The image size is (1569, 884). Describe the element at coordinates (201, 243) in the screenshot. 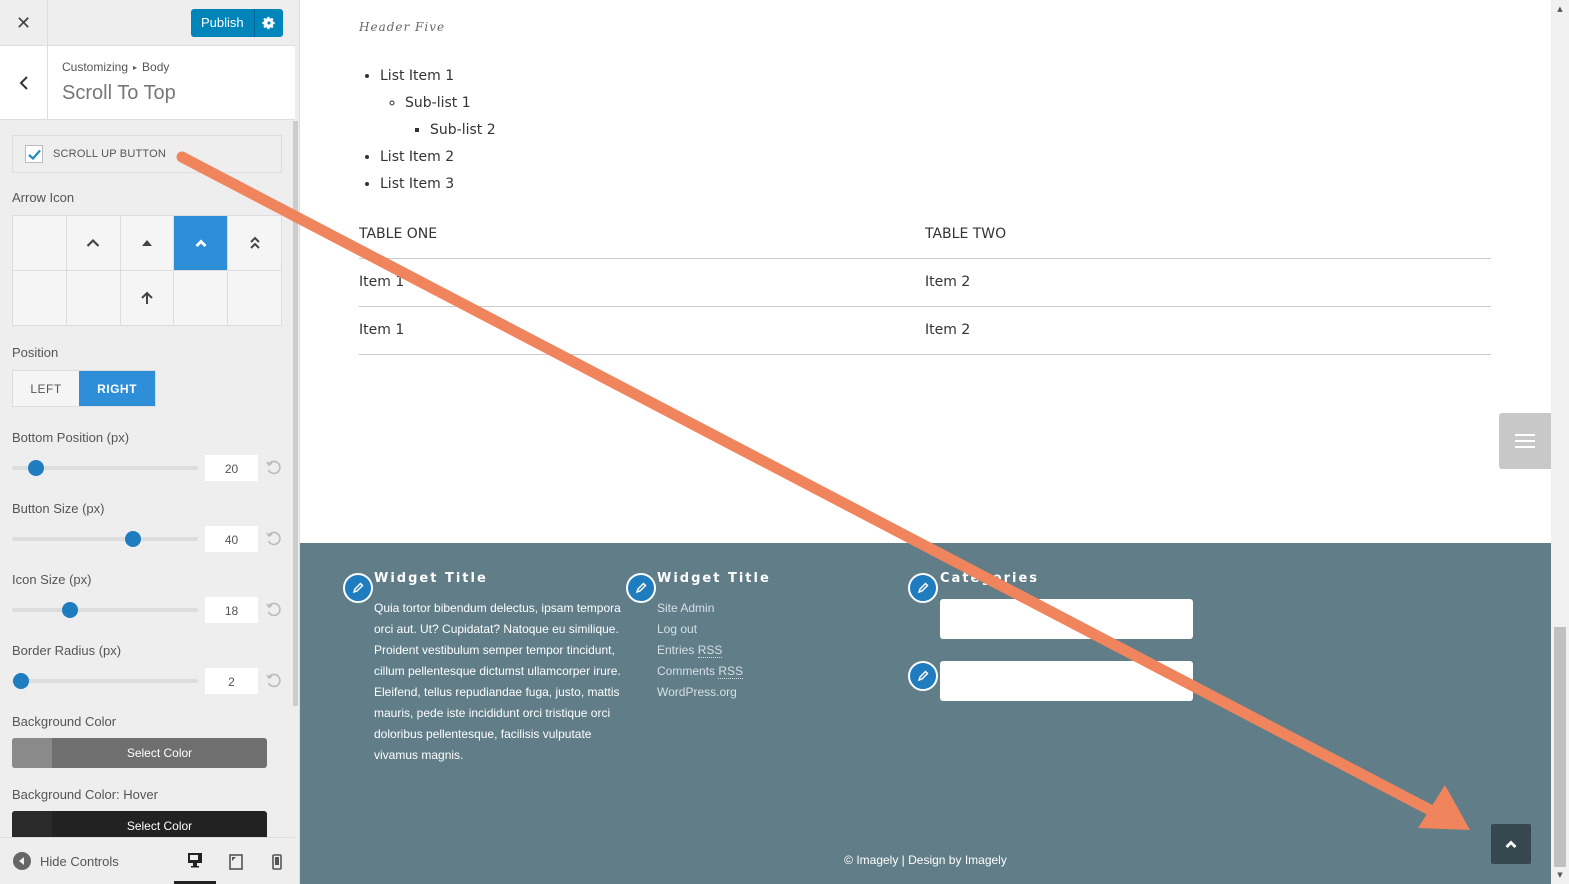

I see `arrow-option-chevron-bold` at that location.